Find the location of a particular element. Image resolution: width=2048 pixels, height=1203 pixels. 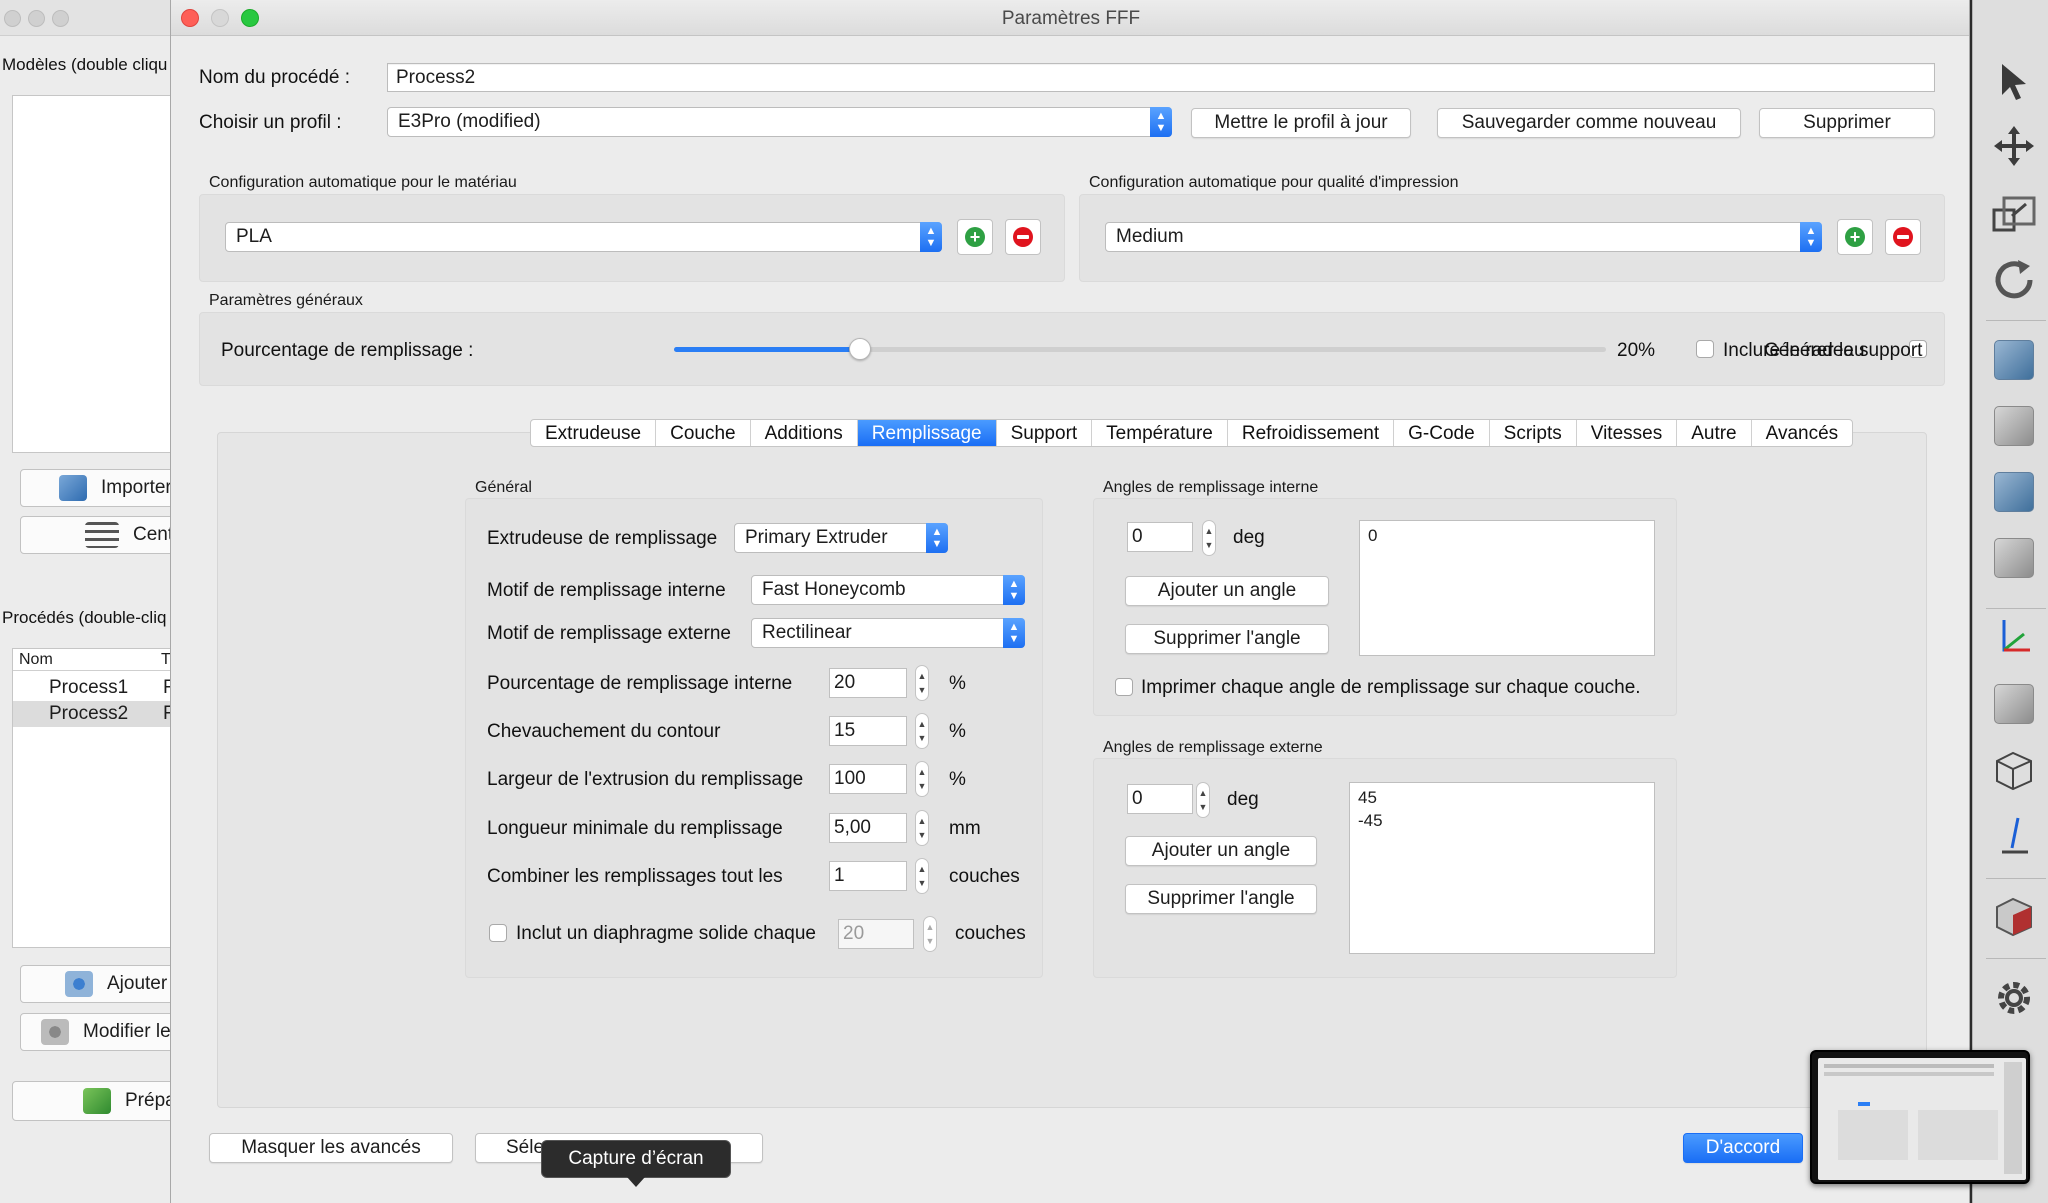

normal-arrow-icon is located at coordinates (2014, 836).